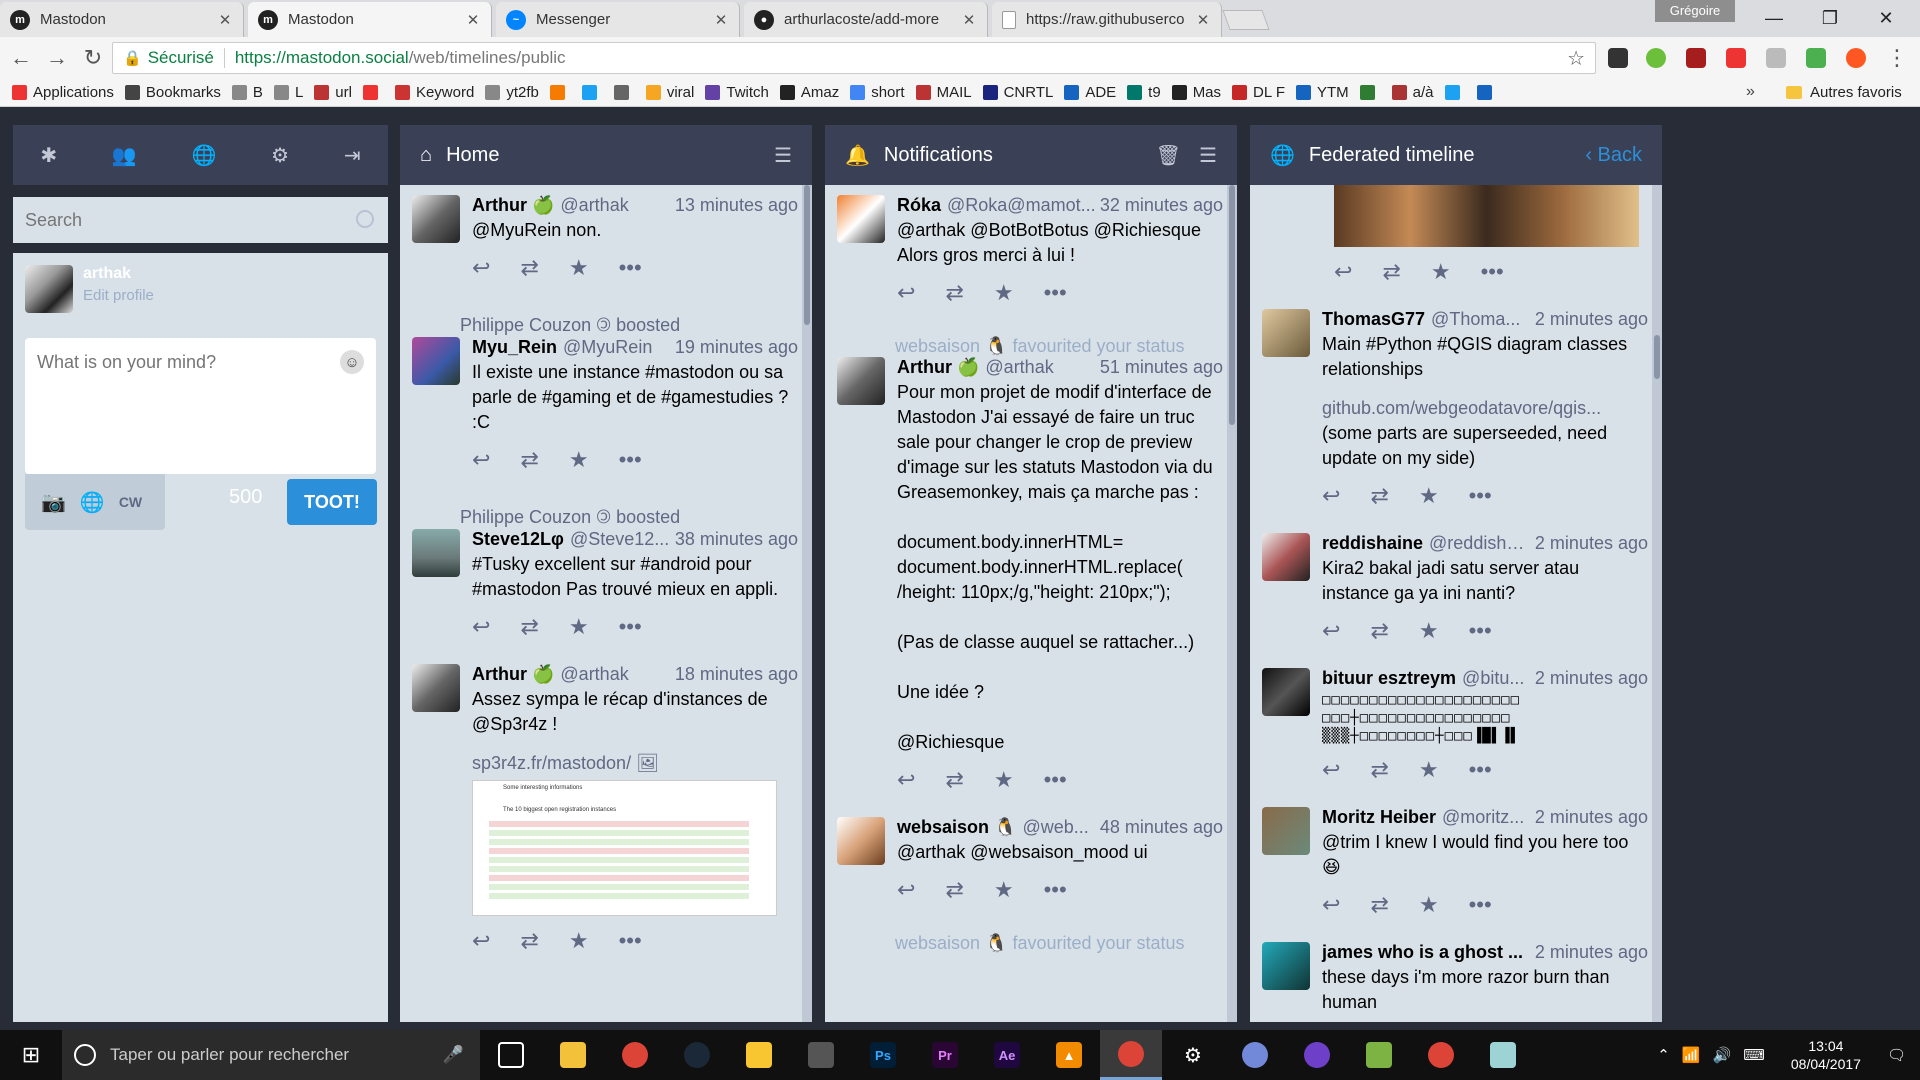  Describe the element at coordinates (1389, 678) in the screenshot. I see `display-name: bituur esztreym` at that location.